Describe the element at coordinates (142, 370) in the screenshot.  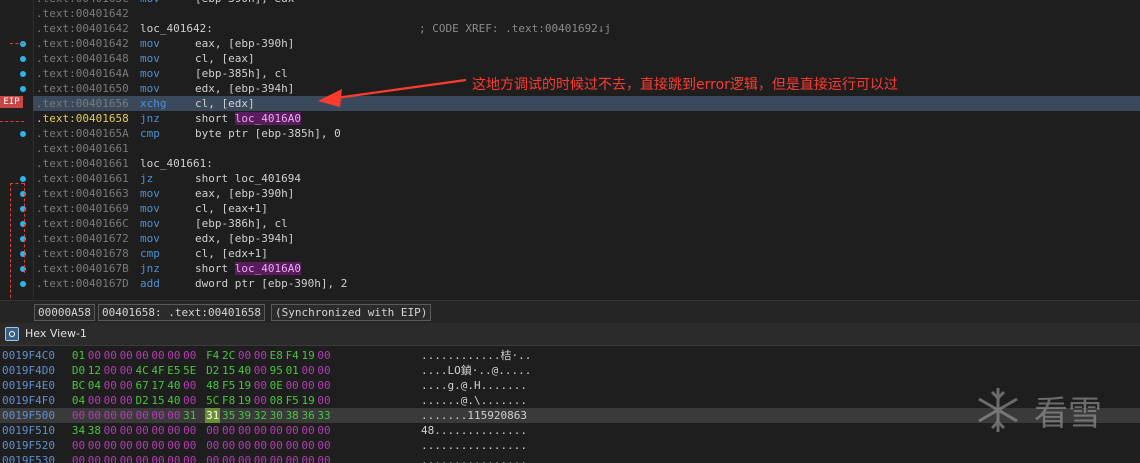
I see `hex-byte: 4C` at that location.